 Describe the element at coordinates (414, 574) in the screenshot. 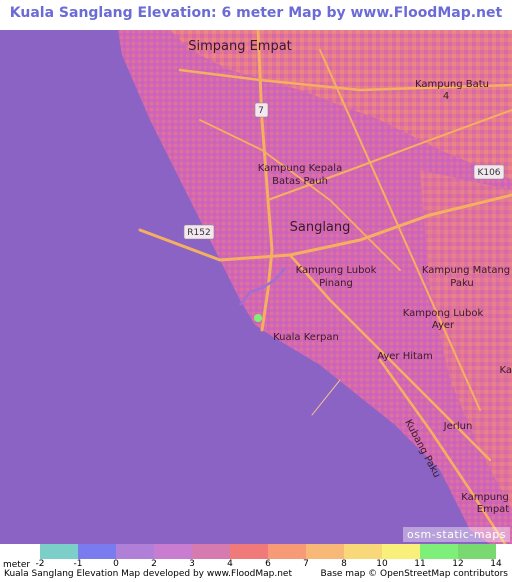

I see `footer-basemap-credit: Base map © OpenStreetMap contributors` at that location.